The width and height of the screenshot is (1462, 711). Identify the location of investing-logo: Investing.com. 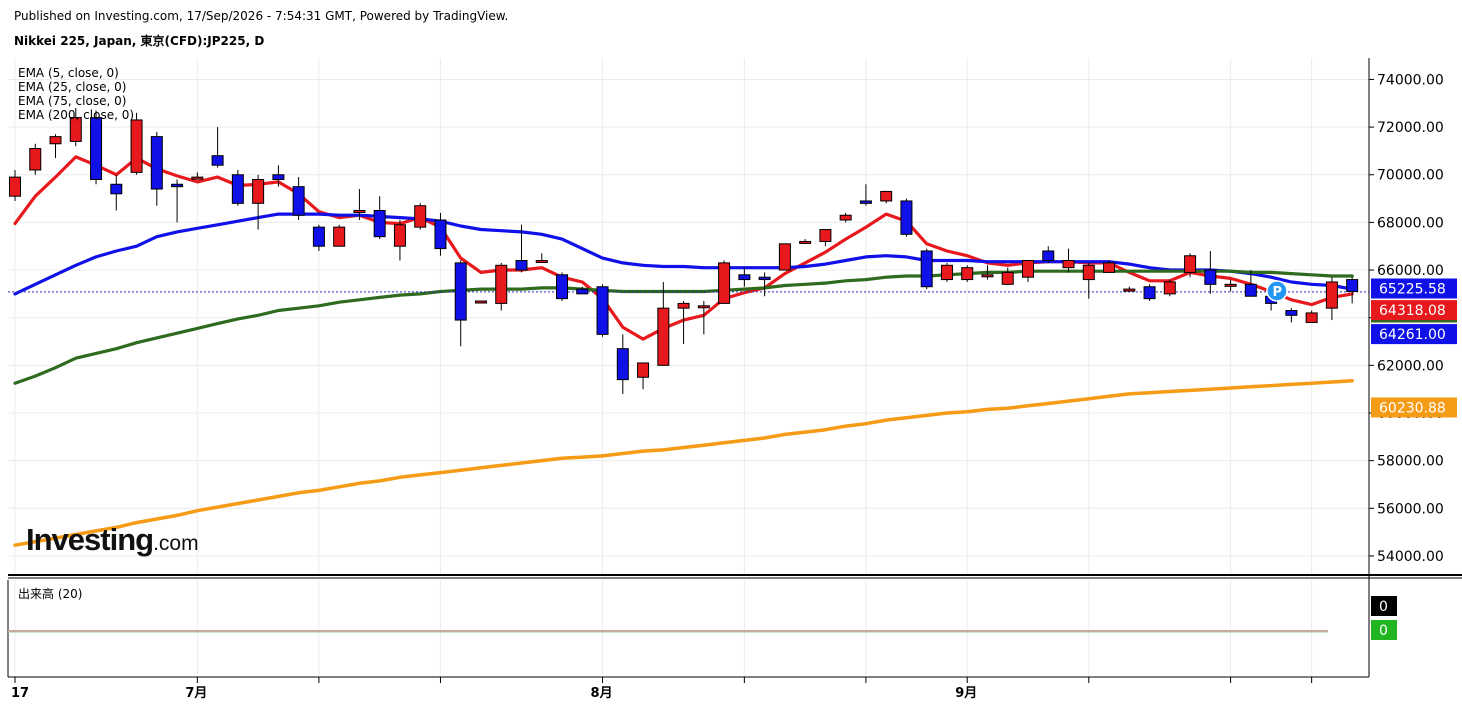
(112, 540).